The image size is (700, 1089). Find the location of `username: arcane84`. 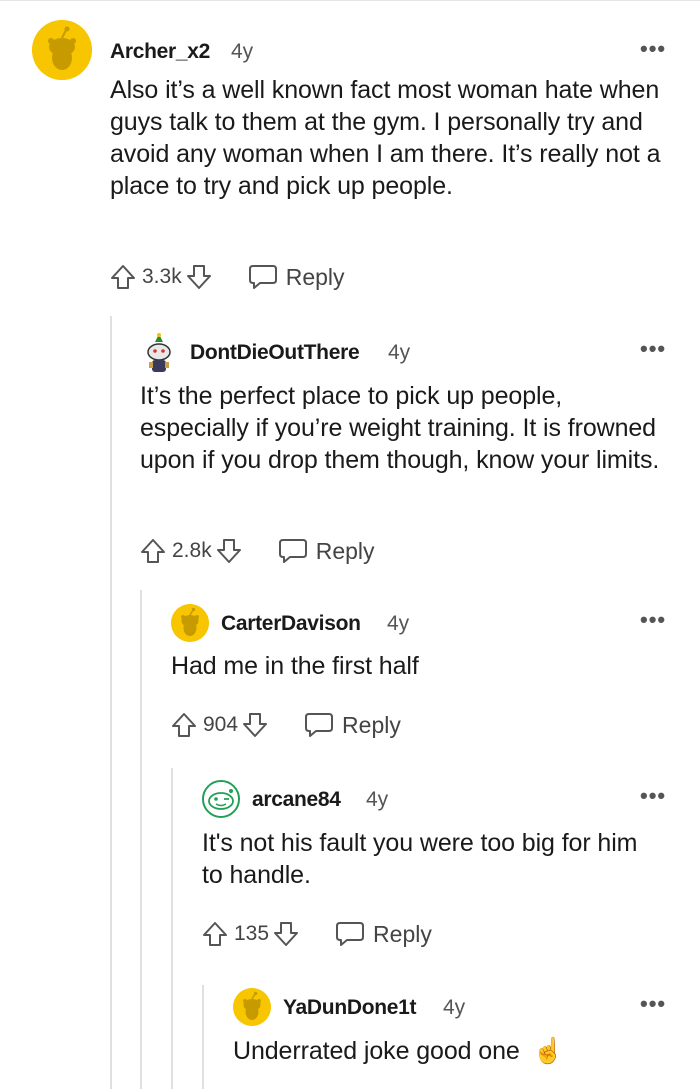

username: arcane84 is located at coordinates (296, 800).